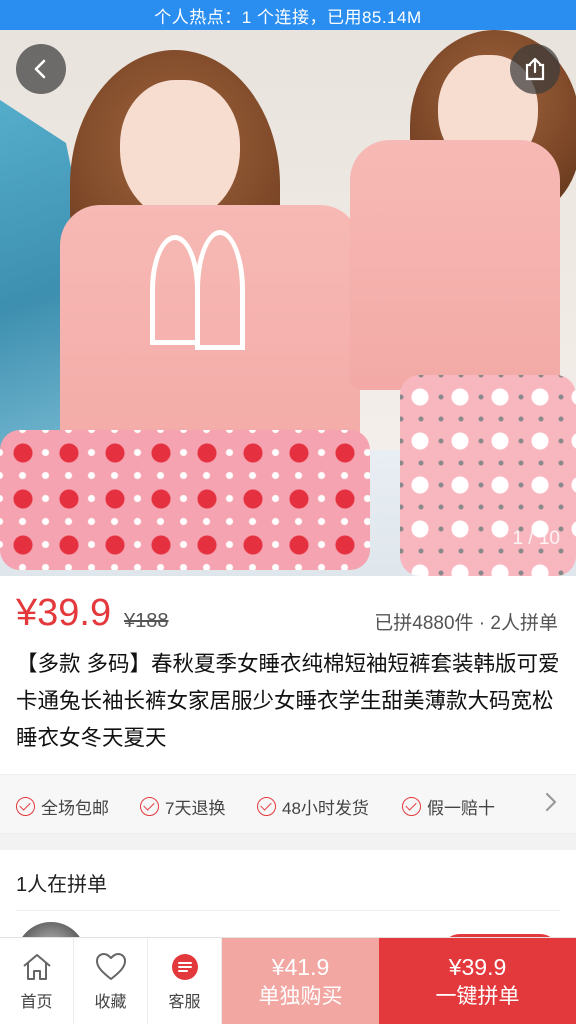 This screenshot has width=576, height=1024. I want to click on buy-alone-label: 单独购买, so click(300, 996).